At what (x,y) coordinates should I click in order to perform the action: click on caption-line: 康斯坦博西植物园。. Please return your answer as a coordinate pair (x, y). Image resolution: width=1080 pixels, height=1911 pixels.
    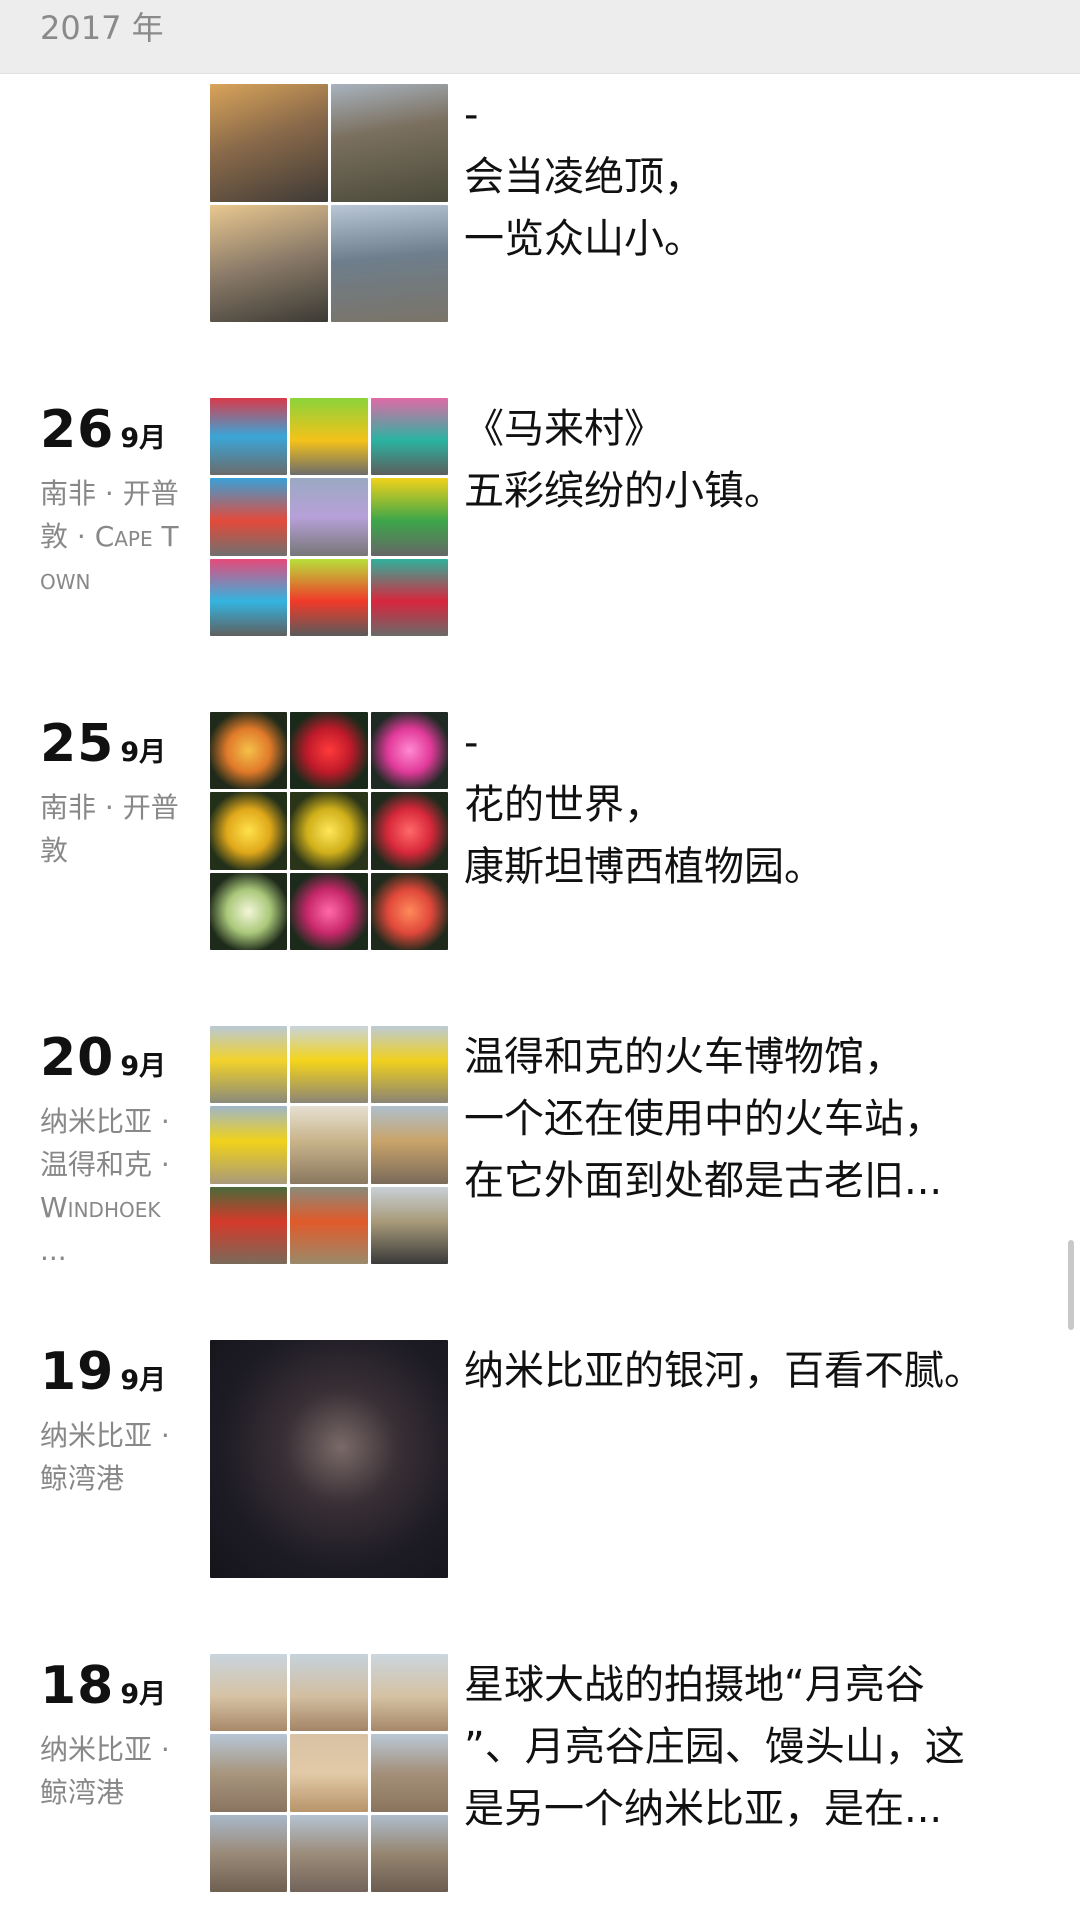
    Looking at the image, I should click on (644, 867).